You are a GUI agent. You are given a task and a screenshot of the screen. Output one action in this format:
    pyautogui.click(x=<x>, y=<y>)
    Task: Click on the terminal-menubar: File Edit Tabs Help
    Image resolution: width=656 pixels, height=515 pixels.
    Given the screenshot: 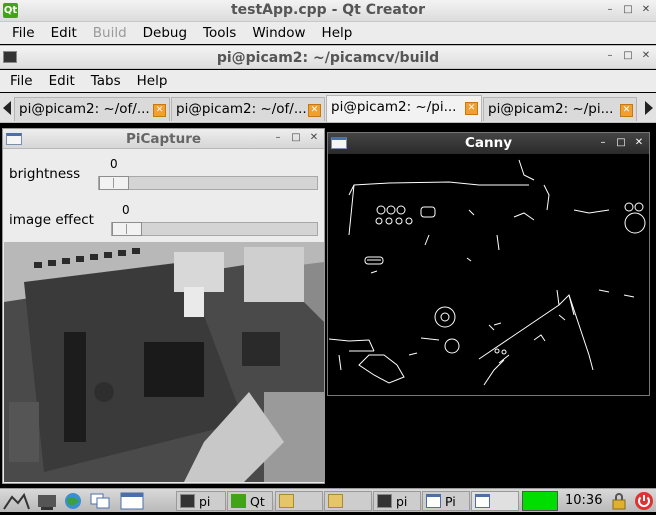 What is the action you would take?
    pyautogui.click(x=328, y=81)
    